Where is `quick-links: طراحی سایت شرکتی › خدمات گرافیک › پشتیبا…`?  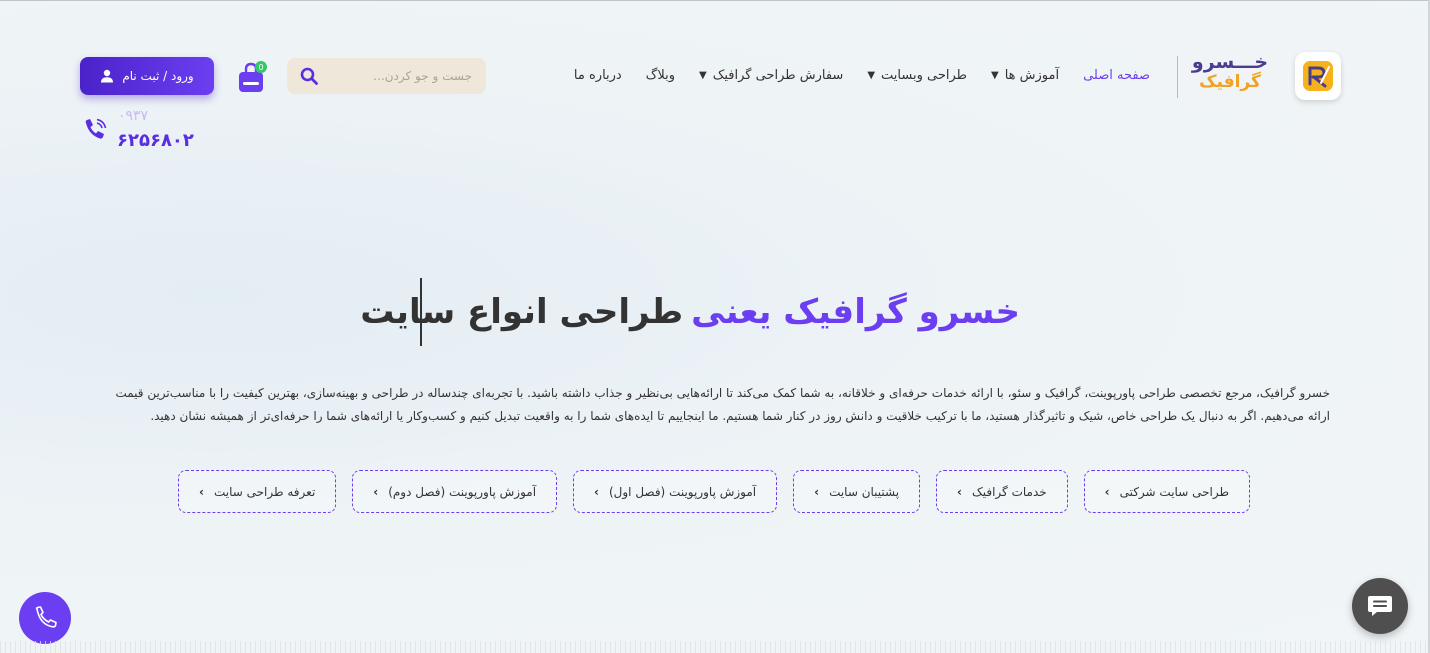
quick-links: طراحی سایت شرکتی › خدمات گرافیک › پشتیبا… is located at coordinates (714, 492).